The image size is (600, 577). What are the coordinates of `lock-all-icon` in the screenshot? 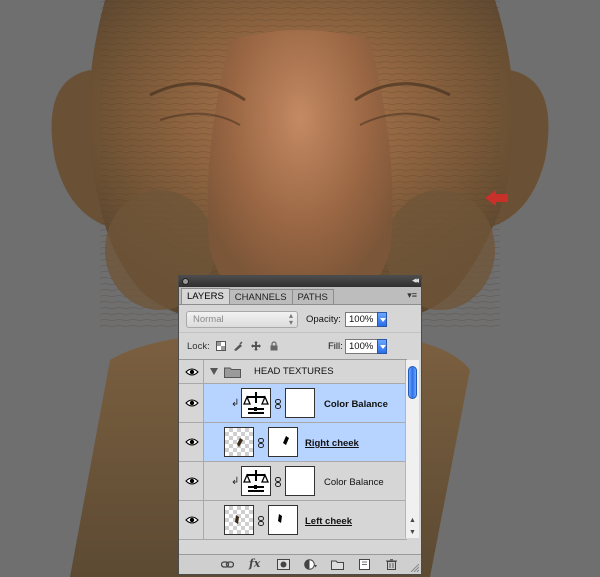 It's located at (274, 346).